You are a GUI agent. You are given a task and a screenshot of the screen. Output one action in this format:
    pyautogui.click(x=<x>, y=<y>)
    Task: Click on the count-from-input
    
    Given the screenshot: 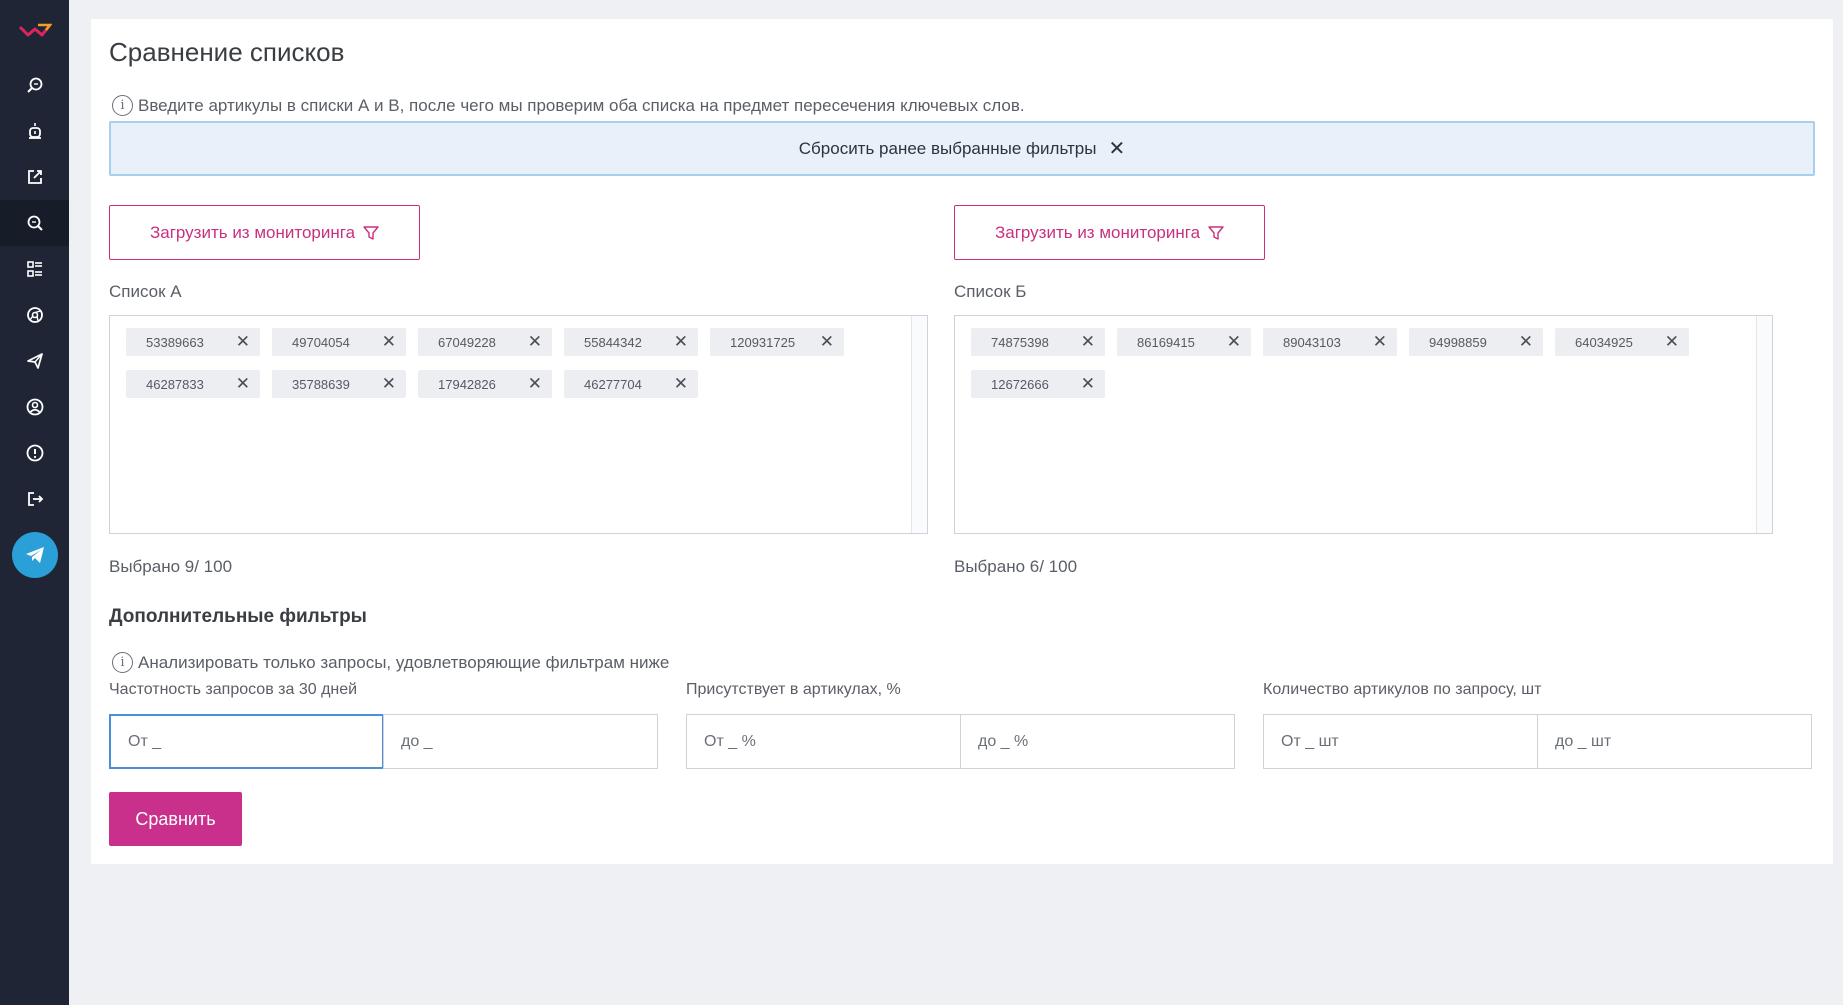 What is the action you would take?
    pyautogui.click(x=1400, y=741)
    